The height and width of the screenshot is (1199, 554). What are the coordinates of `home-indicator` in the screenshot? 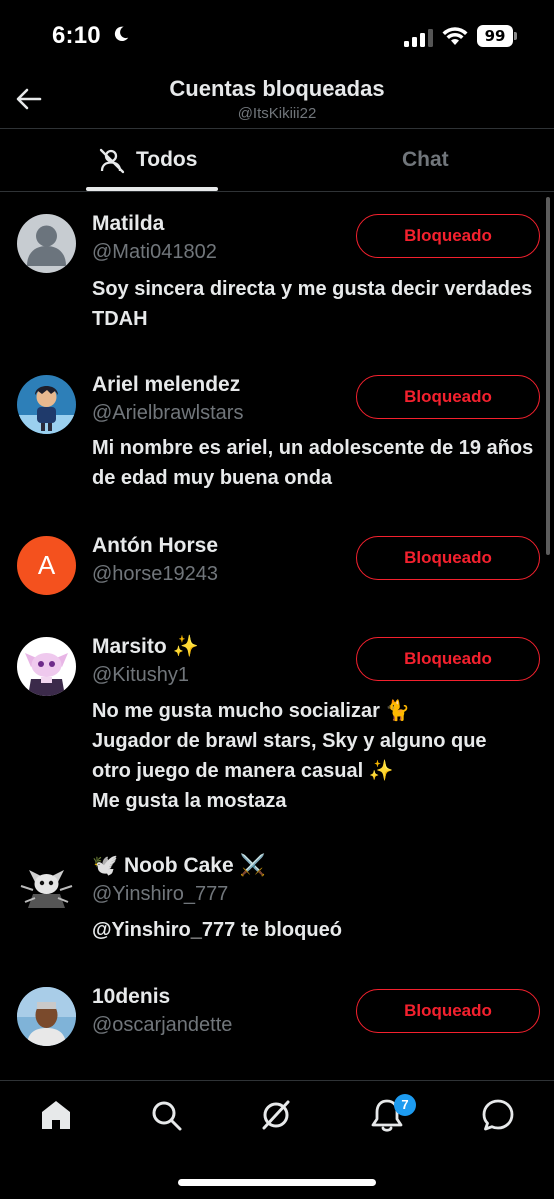 It's located at (277, 1182).